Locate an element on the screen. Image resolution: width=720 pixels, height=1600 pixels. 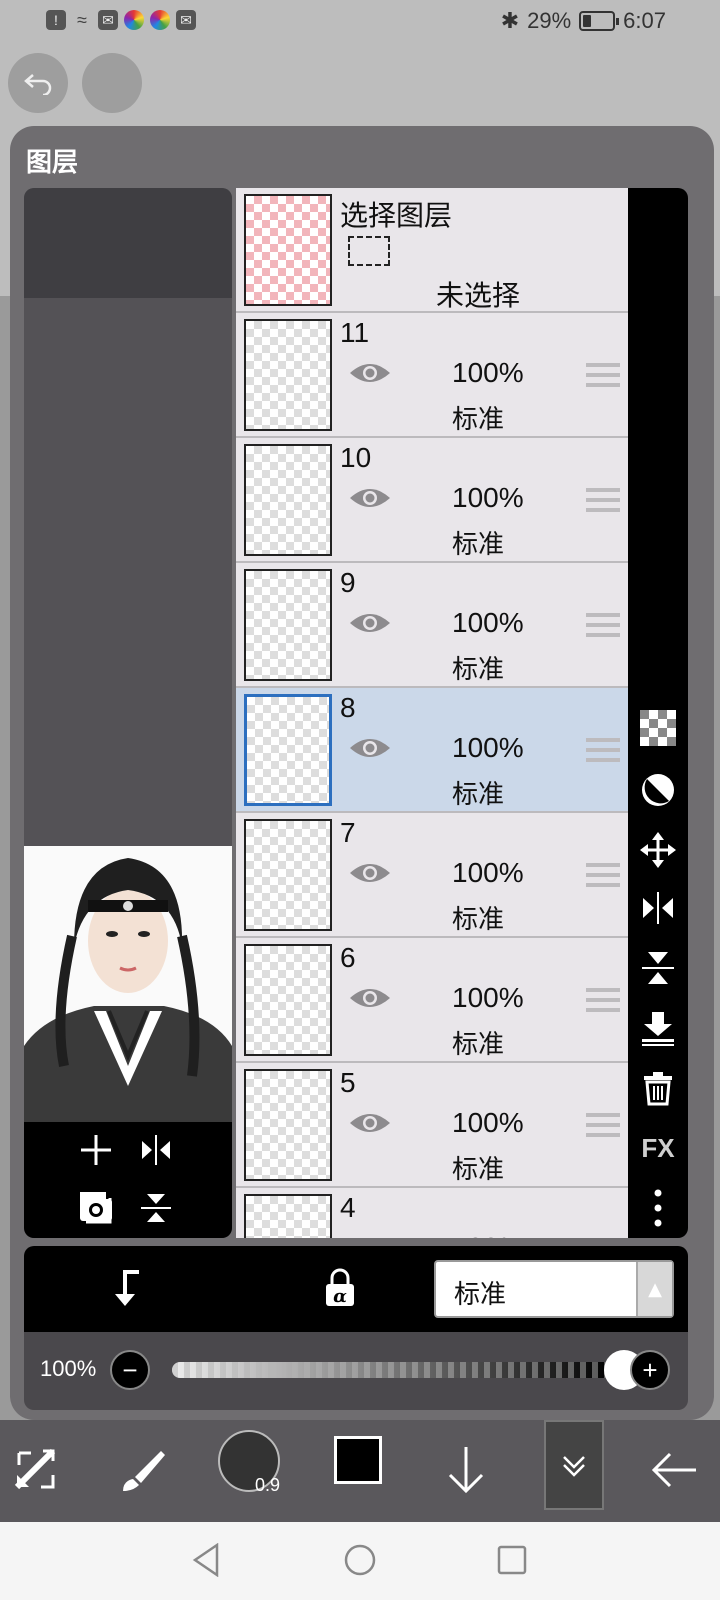
layers-toggle-button is located at coordinates (574, 1465).